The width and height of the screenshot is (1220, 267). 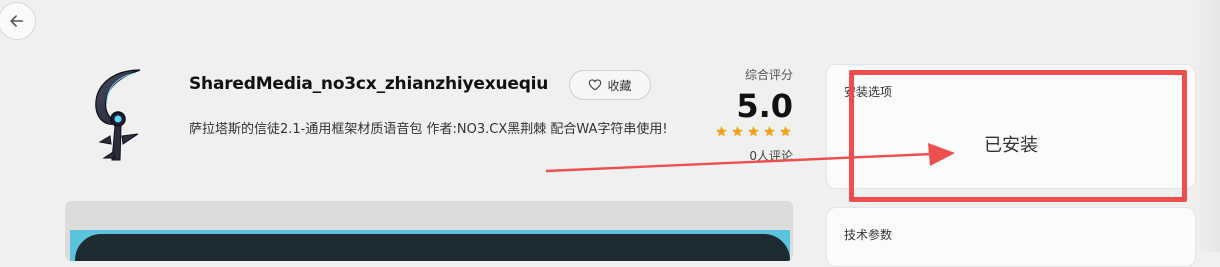 I want to click on back-button, so click(x=18, y=21).